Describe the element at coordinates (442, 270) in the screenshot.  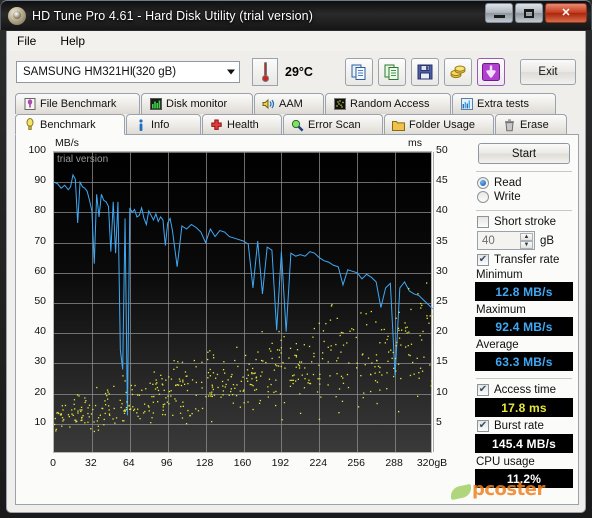
I see `y2-tick-label: 30` at that location.